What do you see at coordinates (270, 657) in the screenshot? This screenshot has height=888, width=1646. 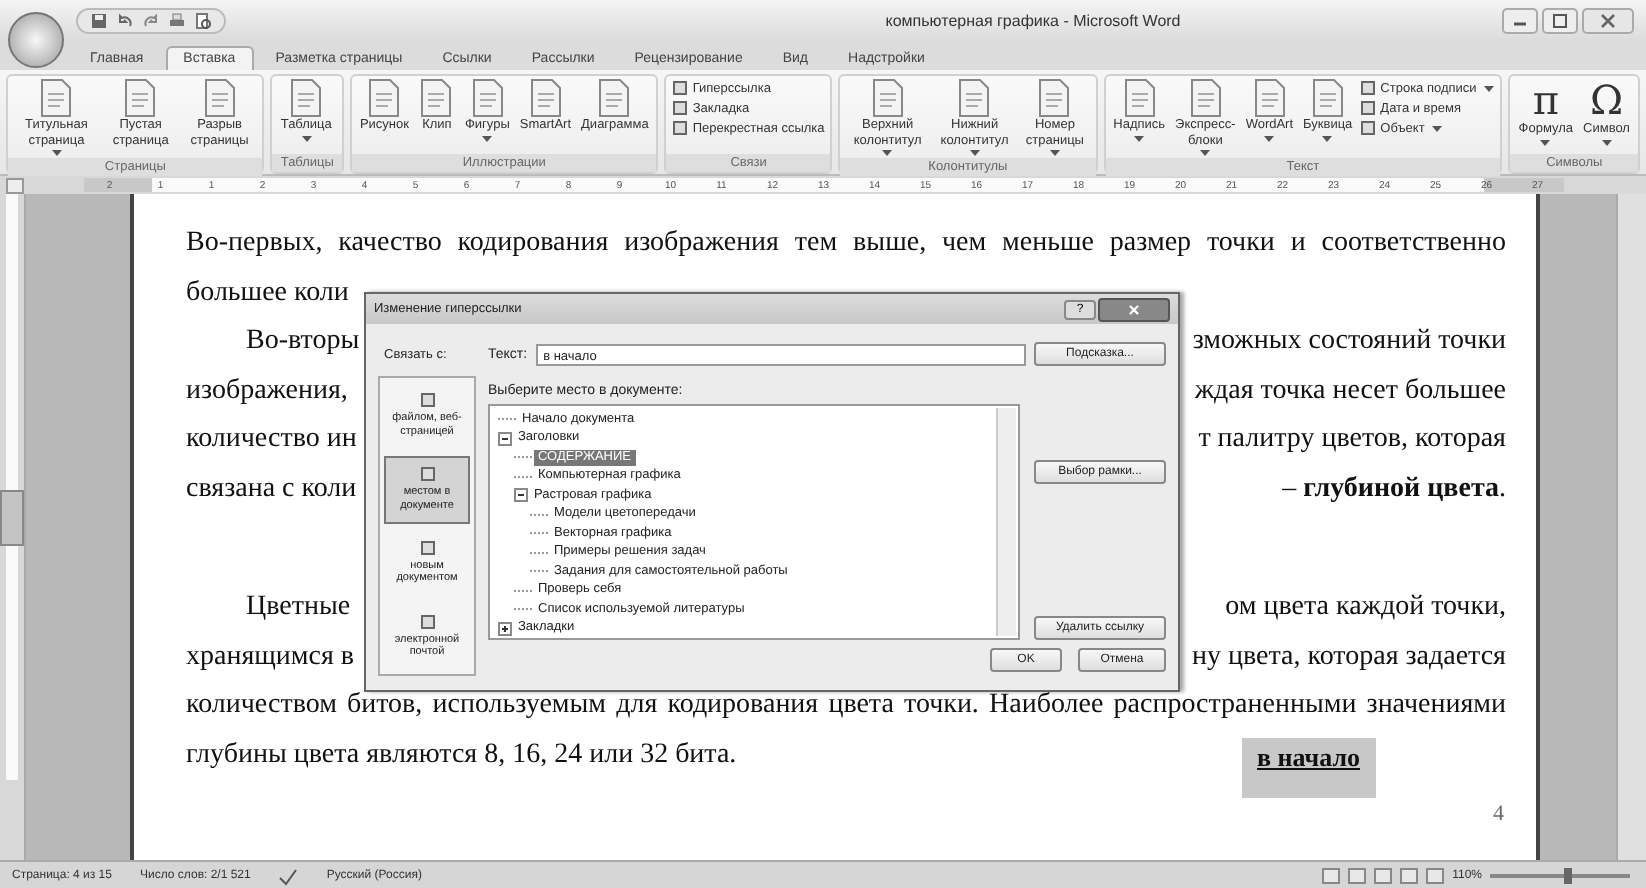 I see `paragraph-fragment: хранящимся в` at bounding box center [270, 657].